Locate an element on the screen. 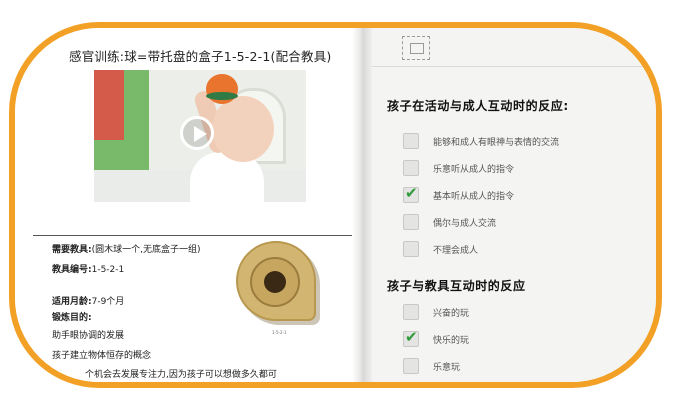  materials-value: (圆木球一个,无底盒子一组) is located at coordinates (146, 250).